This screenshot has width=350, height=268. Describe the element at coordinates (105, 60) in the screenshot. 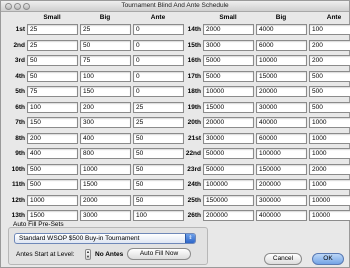

I see `big-blind-field: 75` at that location.